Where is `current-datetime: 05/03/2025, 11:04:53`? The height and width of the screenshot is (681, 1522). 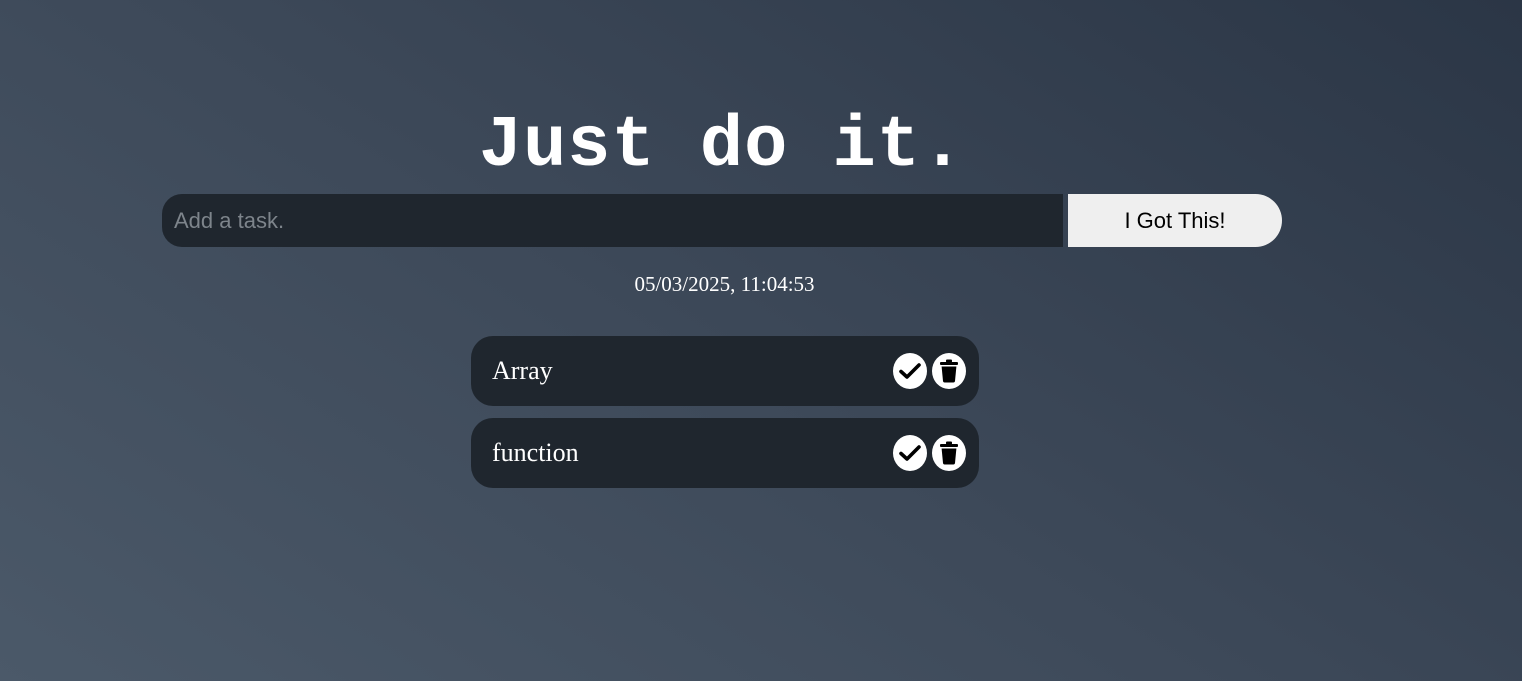 current-datetime: 05/03/2025, 11:04:53 is located at coordinates (724, 284).